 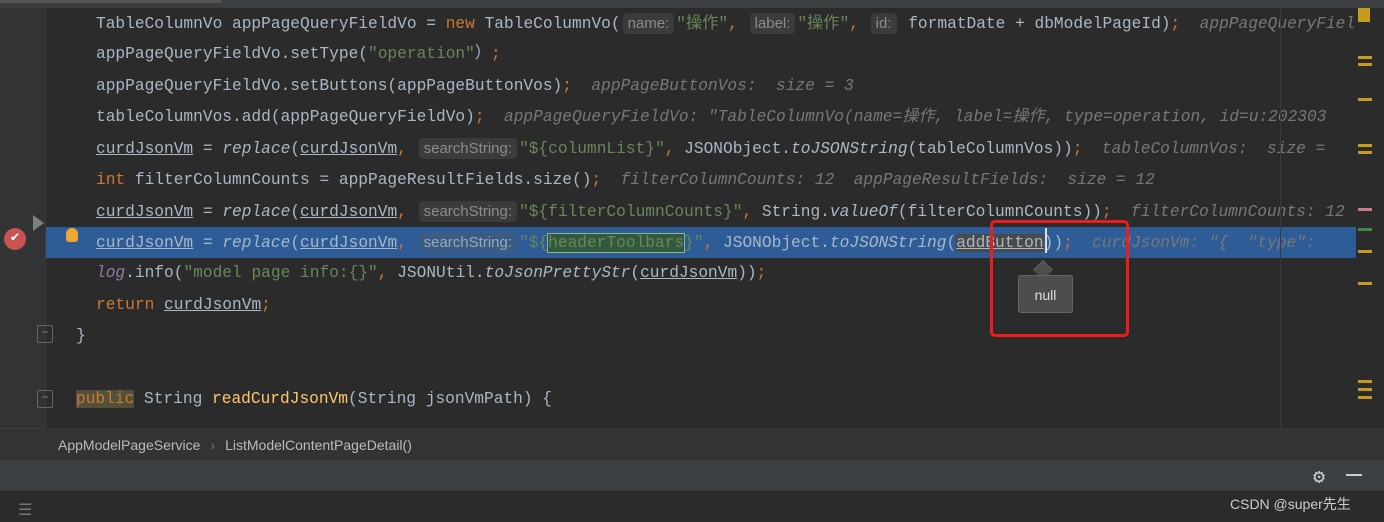 What do you see at coordinates (616, 243) in the screenshot?
I see `code-token: headerToolbars` at bounding box center [616, 243].